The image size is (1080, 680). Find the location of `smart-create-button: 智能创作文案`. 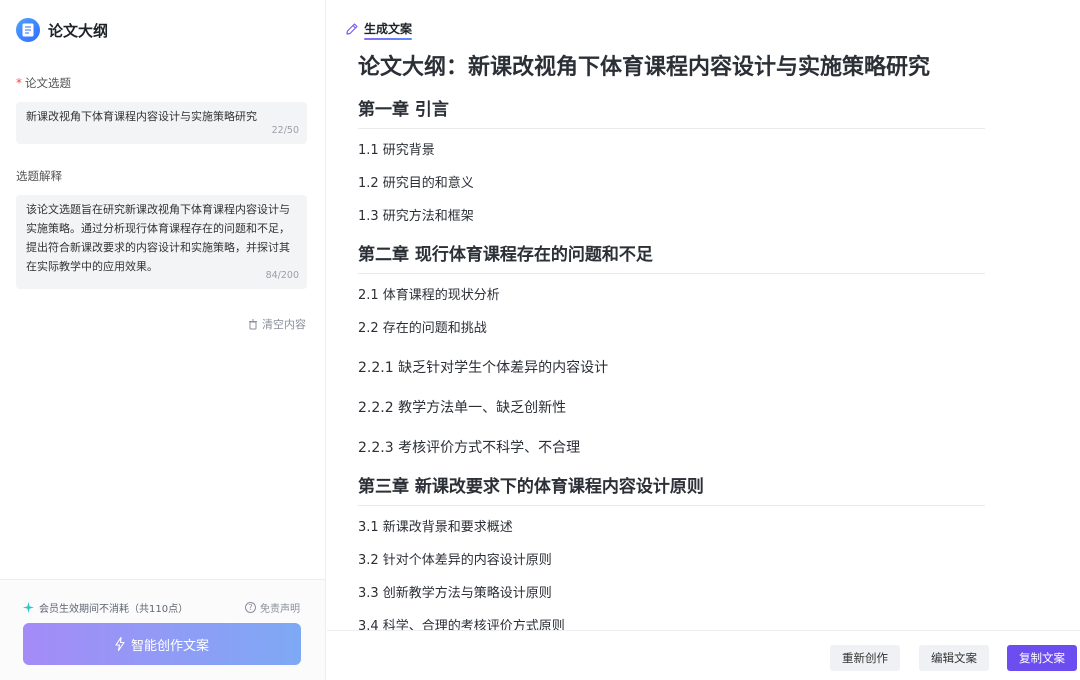

smart-create-button: 智能创作文案 is located at coordinates (162, 644).